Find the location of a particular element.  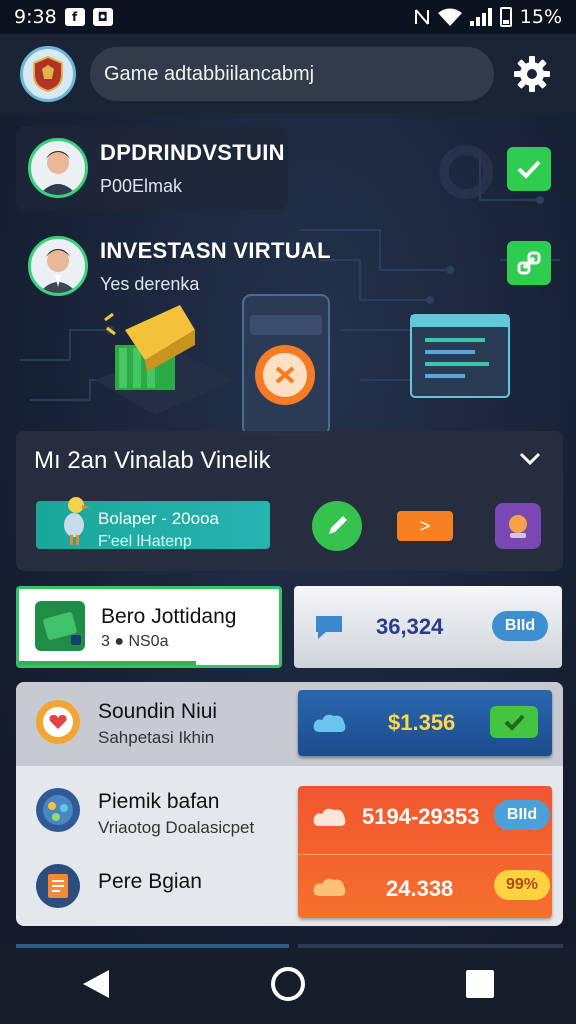

promo-banner: Bolaper - 20ooa F'eel lHatenp is located at coordinates (153, 523).